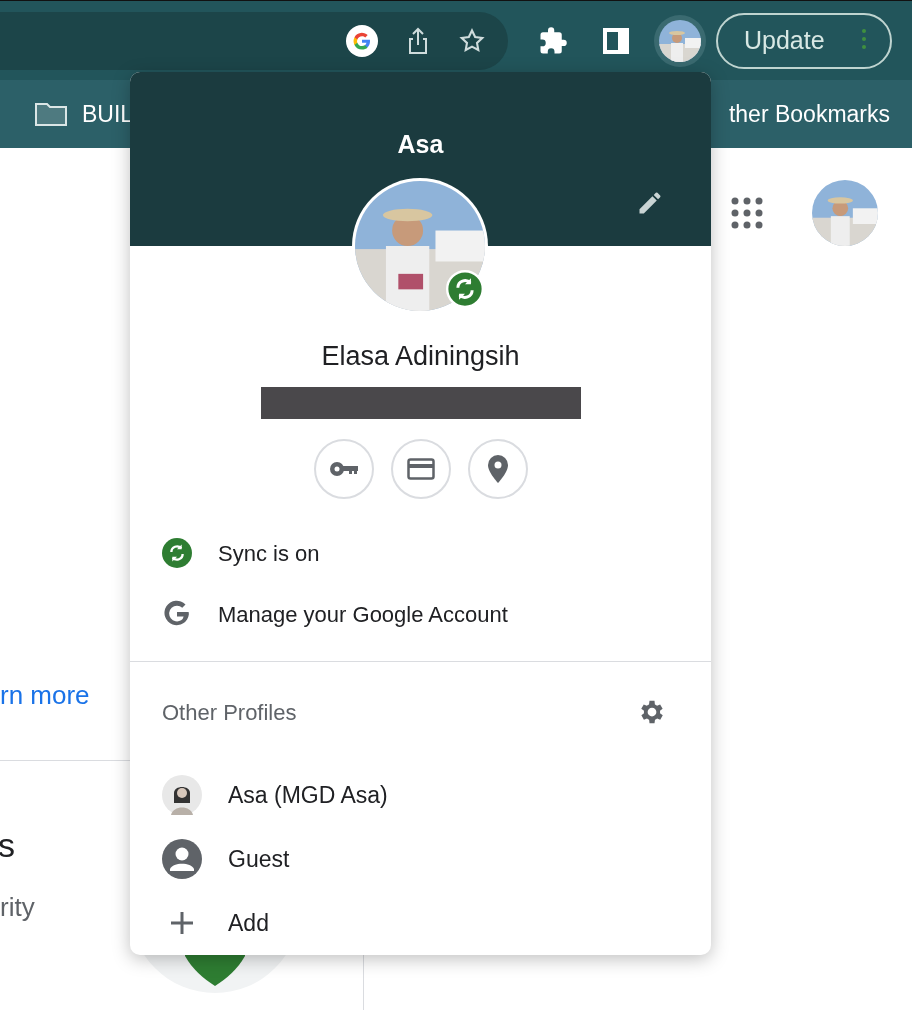 The width and height of the screenshot is (912, 1010). What do you see at coordinates (51, 114) in the screenshot?
I see `folder-icon` at bounding box center [51, 114].